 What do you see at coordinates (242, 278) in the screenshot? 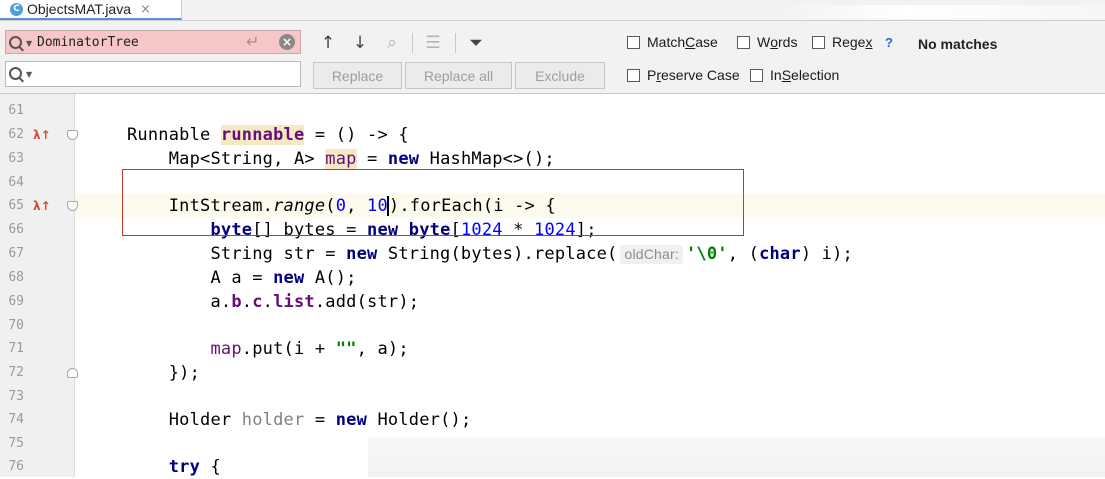
I see `code-text: A a = new A();` at bounding box center [242, 278].